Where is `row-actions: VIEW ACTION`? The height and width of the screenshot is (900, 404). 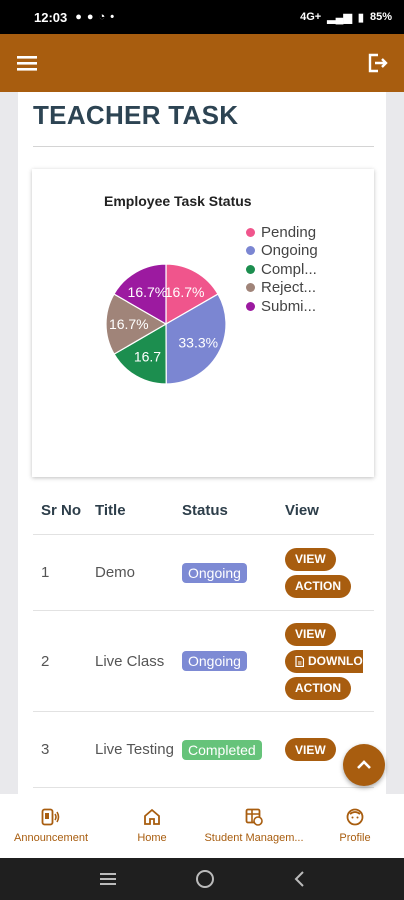 row-actions: VIEW ACTION is located at coordinates (329, 572).